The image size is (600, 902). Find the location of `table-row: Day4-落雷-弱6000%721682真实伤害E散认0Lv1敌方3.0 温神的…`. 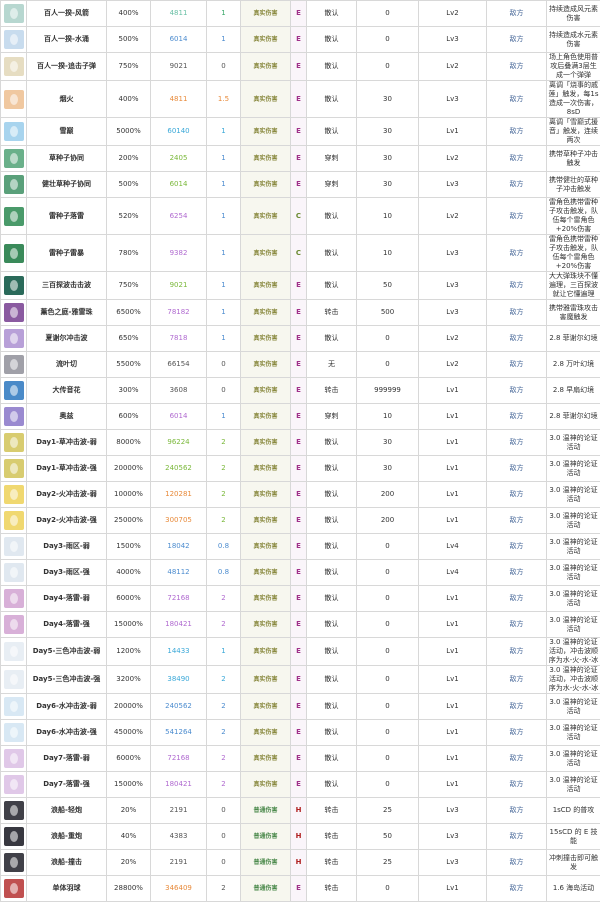

table-row: Day4-落雷-弱6000%721682真实伤害E散认0Lv1敌方3.0 温神的… is located at coordinates (300, 599).